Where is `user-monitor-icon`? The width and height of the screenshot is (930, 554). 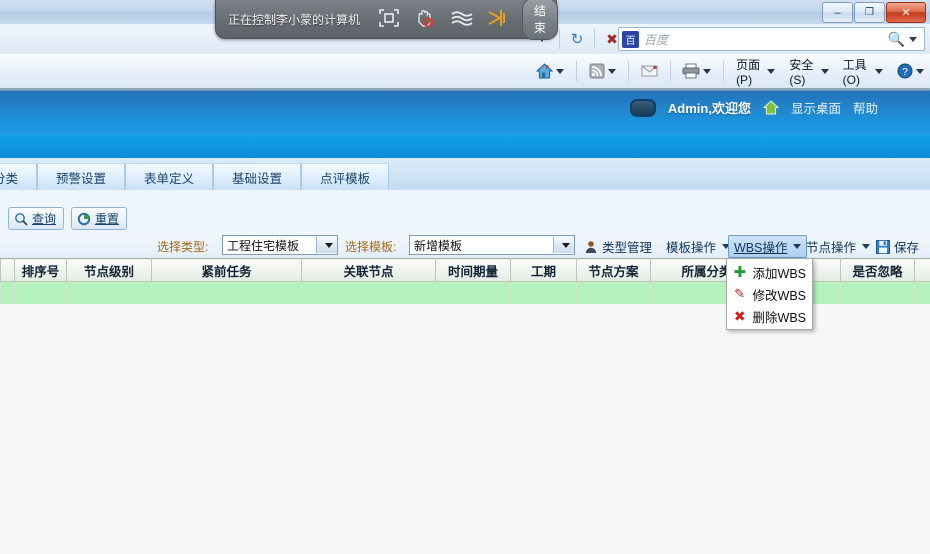
user-monitor-icon is located at coordinates (642, 107).